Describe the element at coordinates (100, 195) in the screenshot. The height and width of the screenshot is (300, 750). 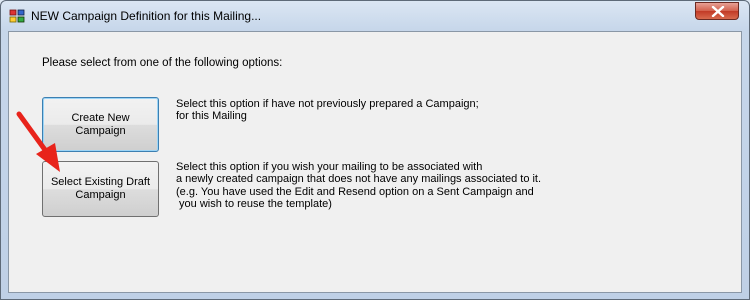
I see `existing-button-label-line2: Campaign` at that location.